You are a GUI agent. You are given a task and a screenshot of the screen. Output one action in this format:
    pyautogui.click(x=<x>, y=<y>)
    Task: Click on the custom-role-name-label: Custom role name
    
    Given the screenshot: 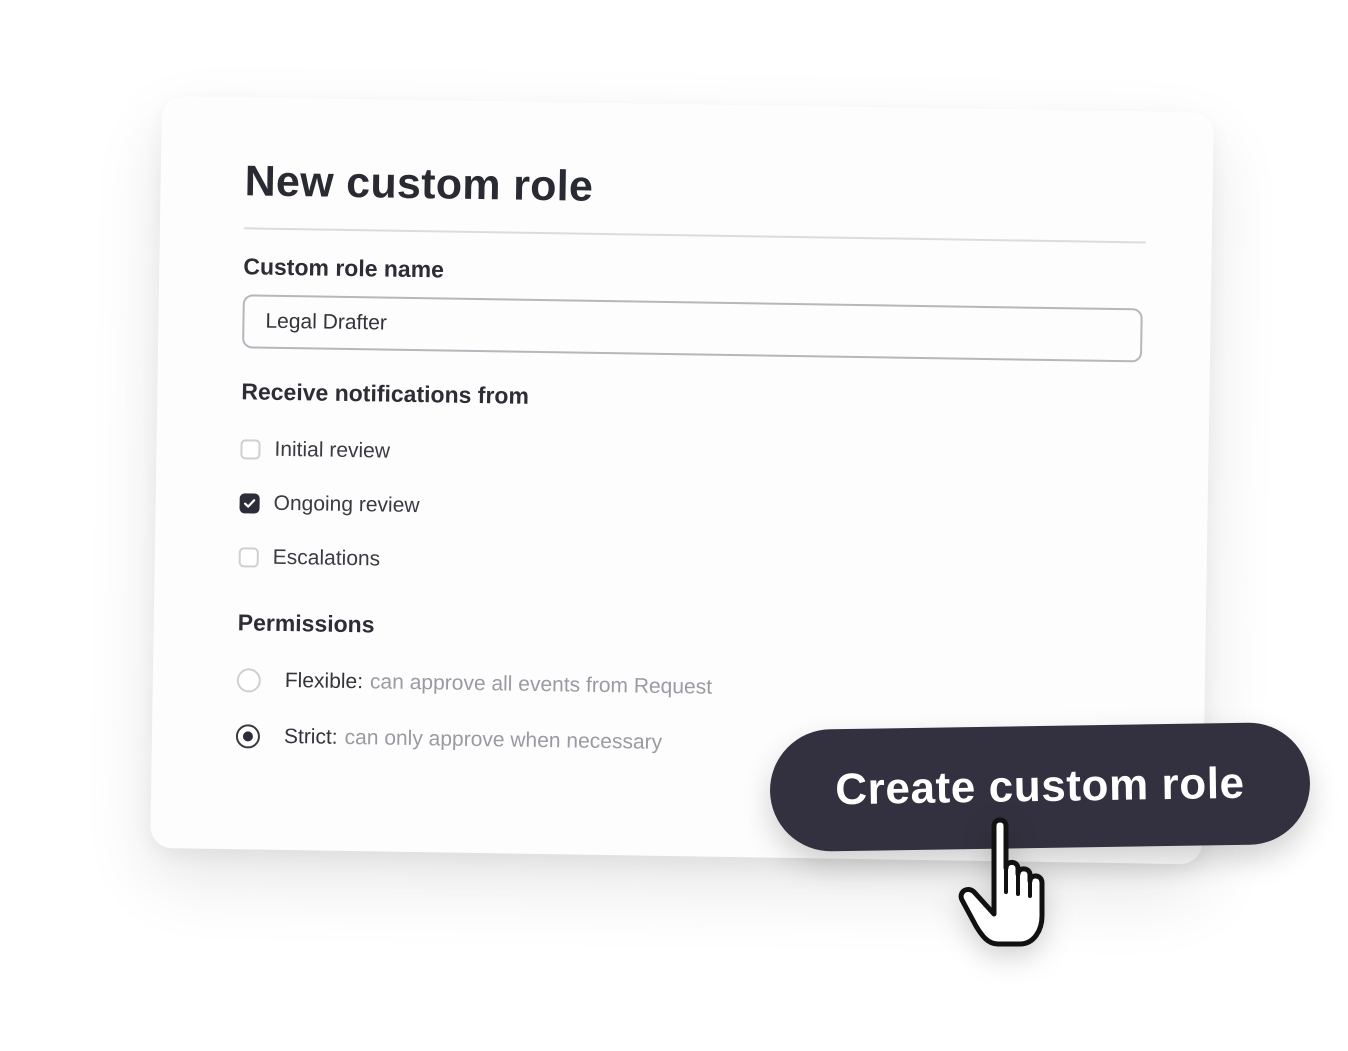 What is the action you would take?
    pyautogui.click(x=344, y=268)
    